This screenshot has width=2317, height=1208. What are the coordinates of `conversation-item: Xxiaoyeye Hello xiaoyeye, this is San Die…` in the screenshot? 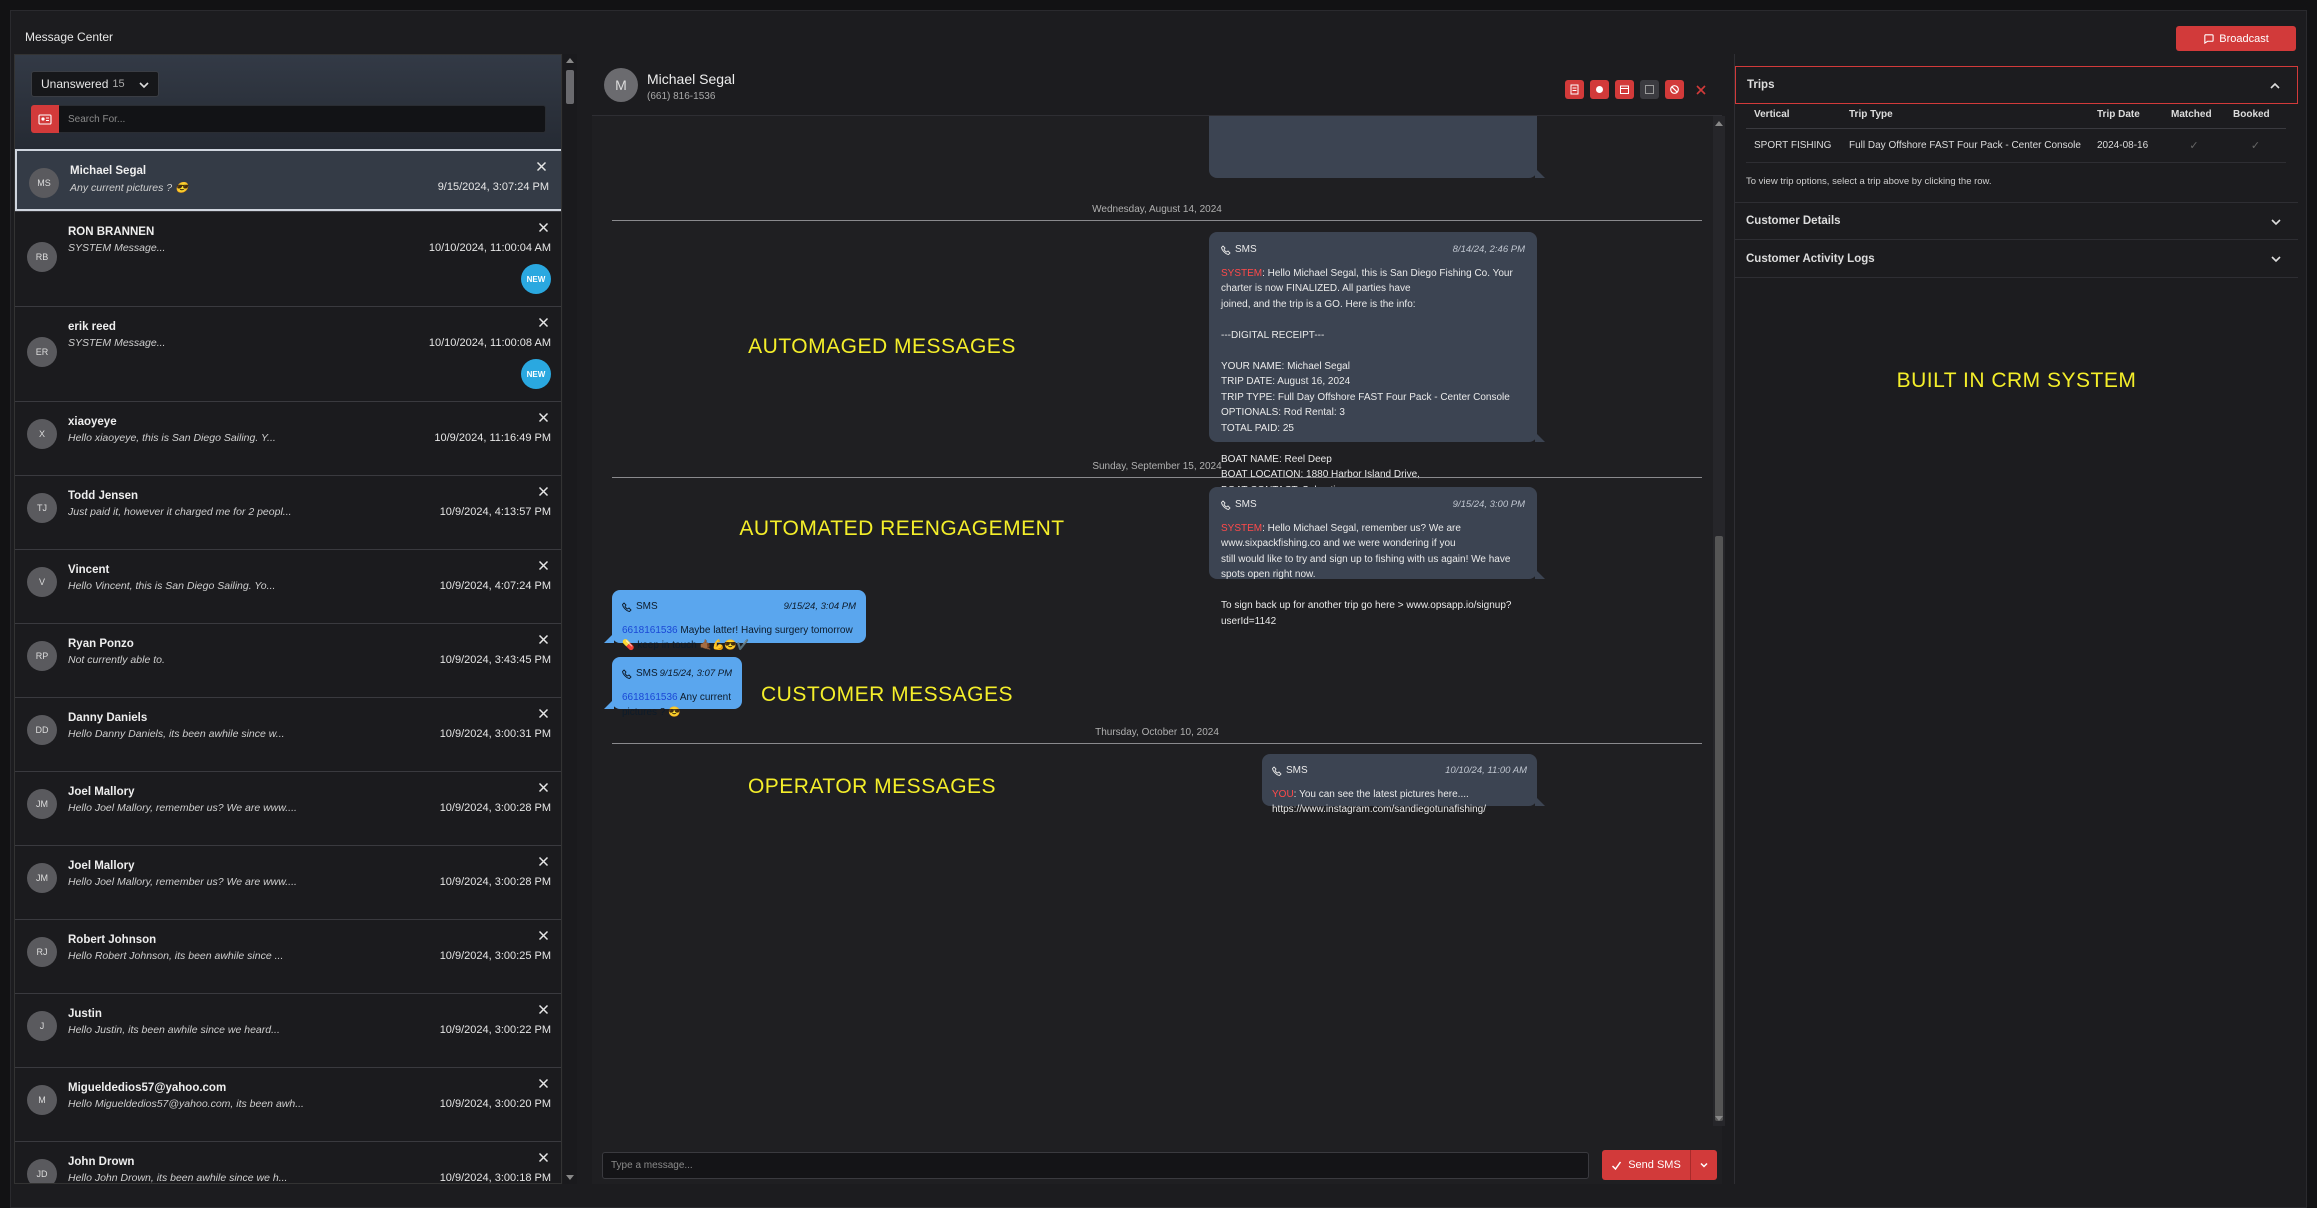 It's located at (288, 438).